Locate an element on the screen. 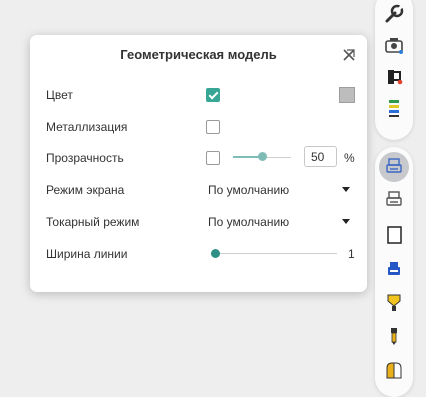  printer-blue-icon is located at coordinates (394, 167).